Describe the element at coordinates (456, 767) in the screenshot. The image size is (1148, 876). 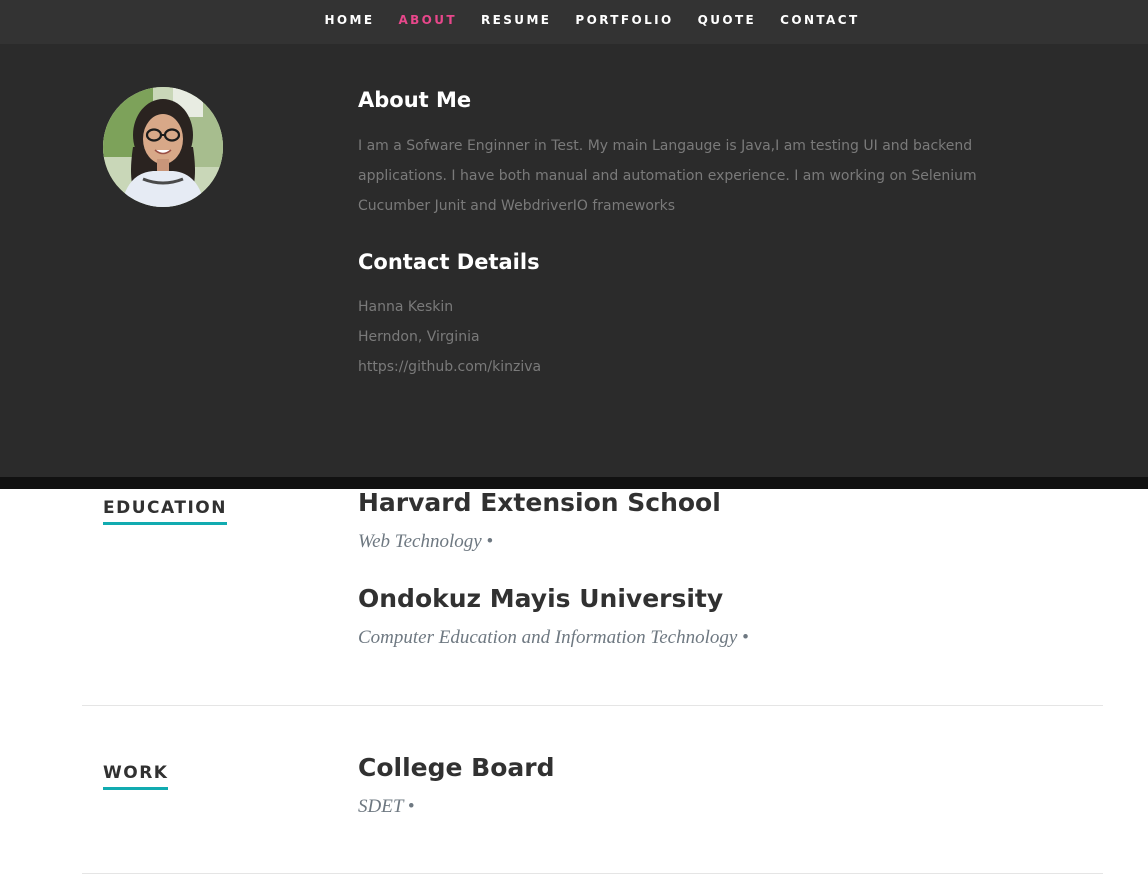
I see `work-company-1: College Board` at that location.